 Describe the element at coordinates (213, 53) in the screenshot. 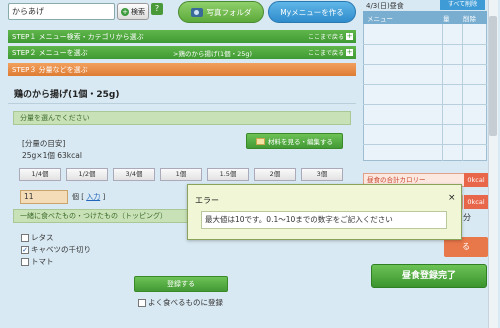

I see `step-2-selected: >鶏のから揚げ(1個・25g)` at that location.